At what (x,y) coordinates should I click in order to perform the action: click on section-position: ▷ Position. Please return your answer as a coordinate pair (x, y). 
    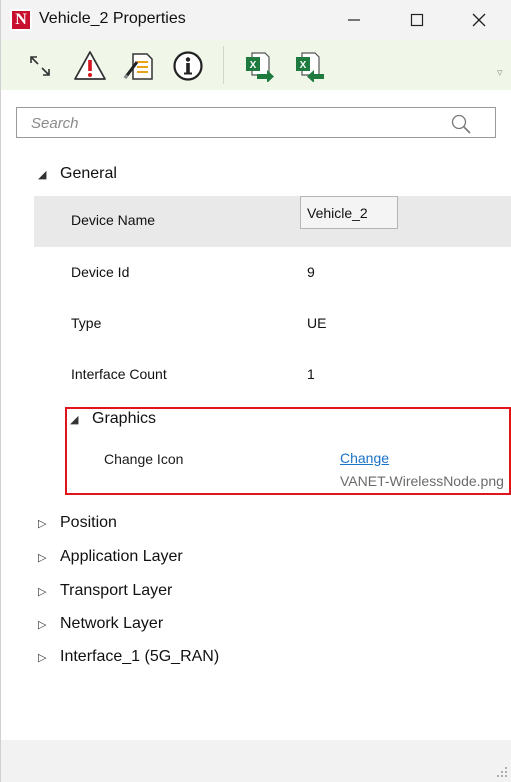
    Looking at the image, I should click on (77, 523).